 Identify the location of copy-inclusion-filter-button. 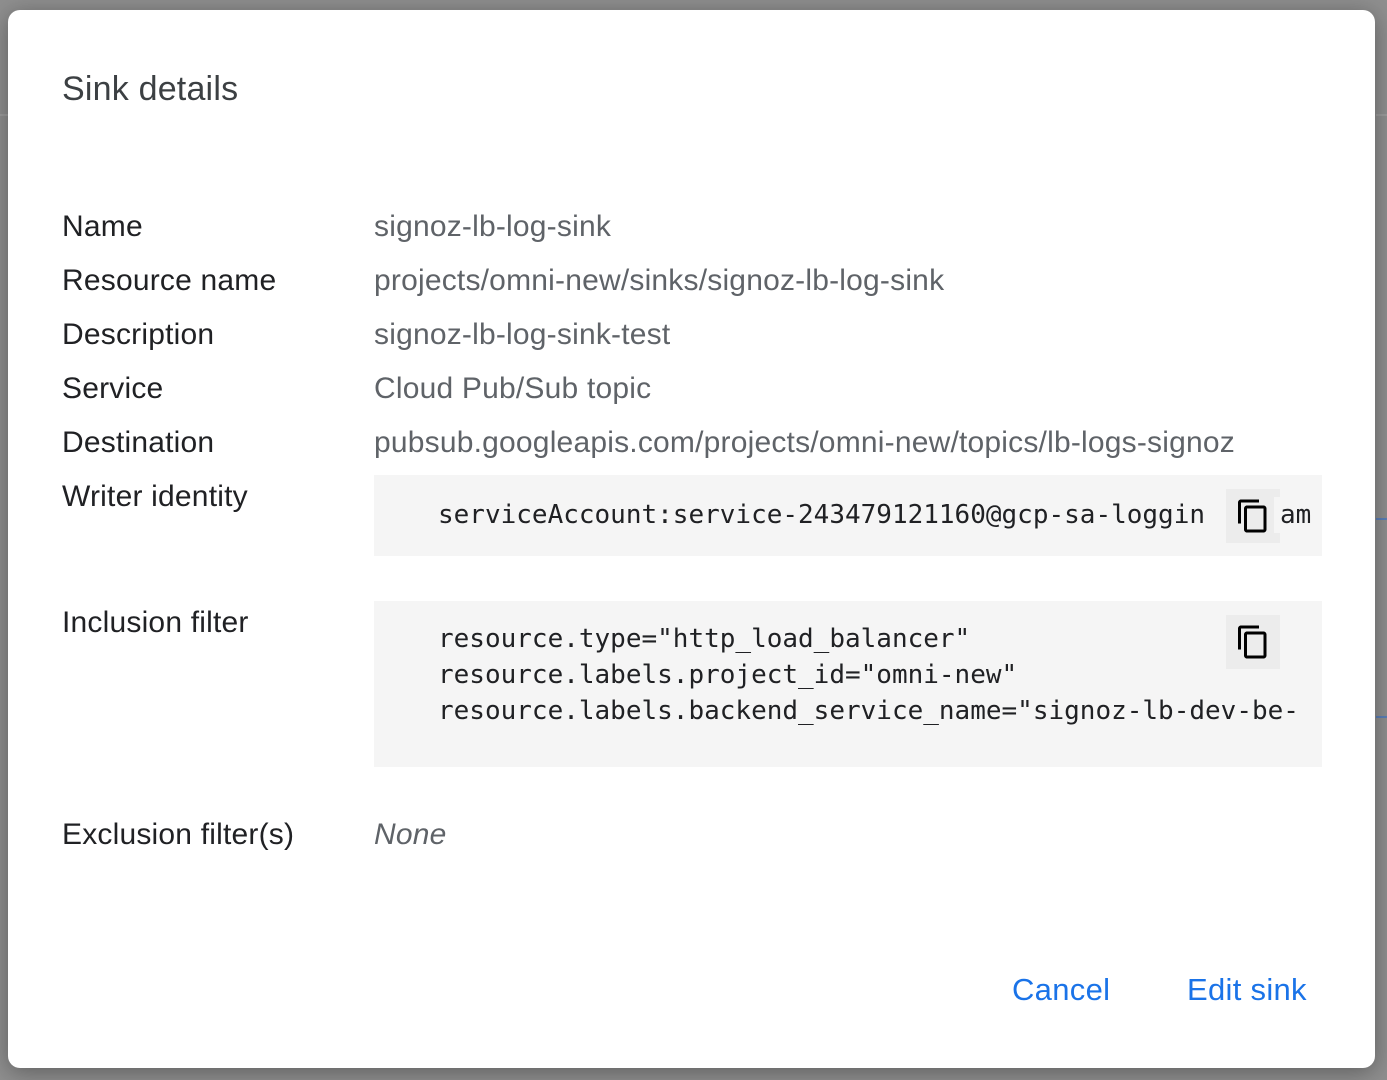
(1253, 642).